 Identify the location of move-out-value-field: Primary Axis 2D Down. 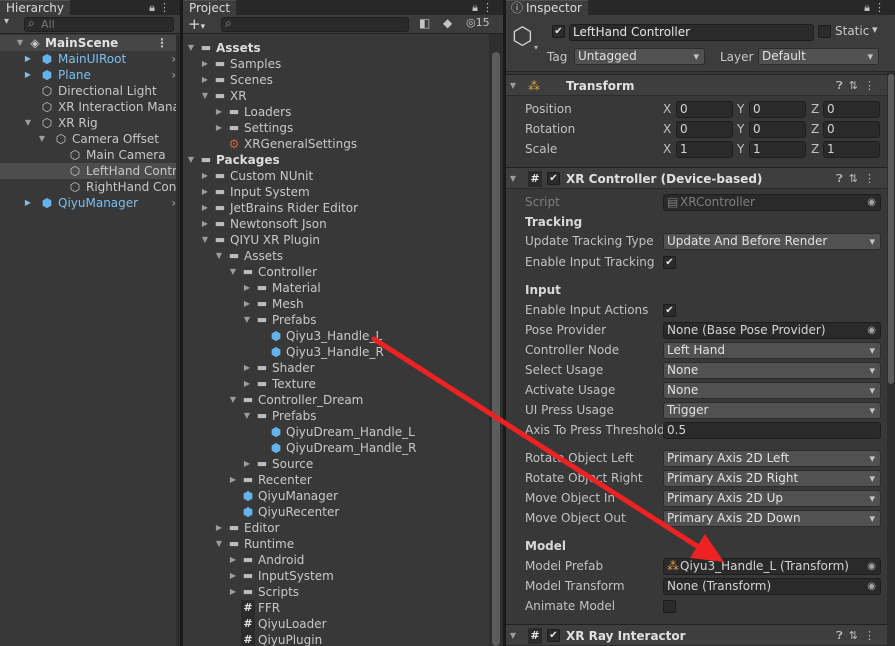
(772, 518).